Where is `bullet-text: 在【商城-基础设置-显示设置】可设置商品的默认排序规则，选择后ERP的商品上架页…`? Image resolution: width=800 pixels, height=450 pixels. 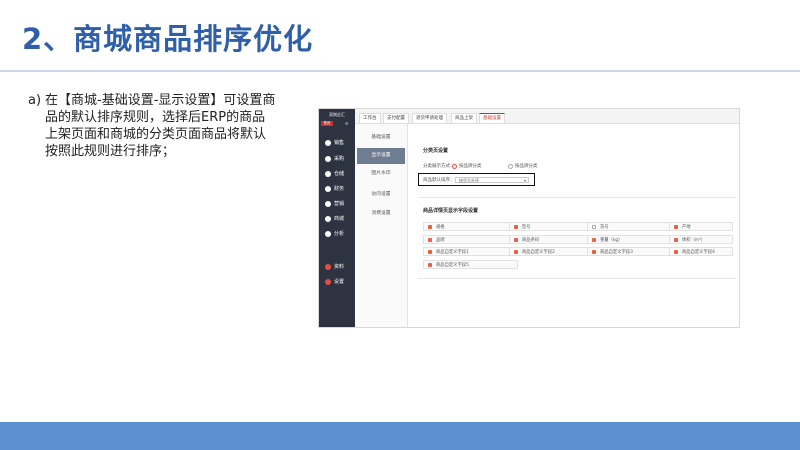
bullet-text: 在【商城-基础设置-显示设置】可设置商品的默认排序规则，选择后ERP的商品上架页… is located at coordinates (160, 126).